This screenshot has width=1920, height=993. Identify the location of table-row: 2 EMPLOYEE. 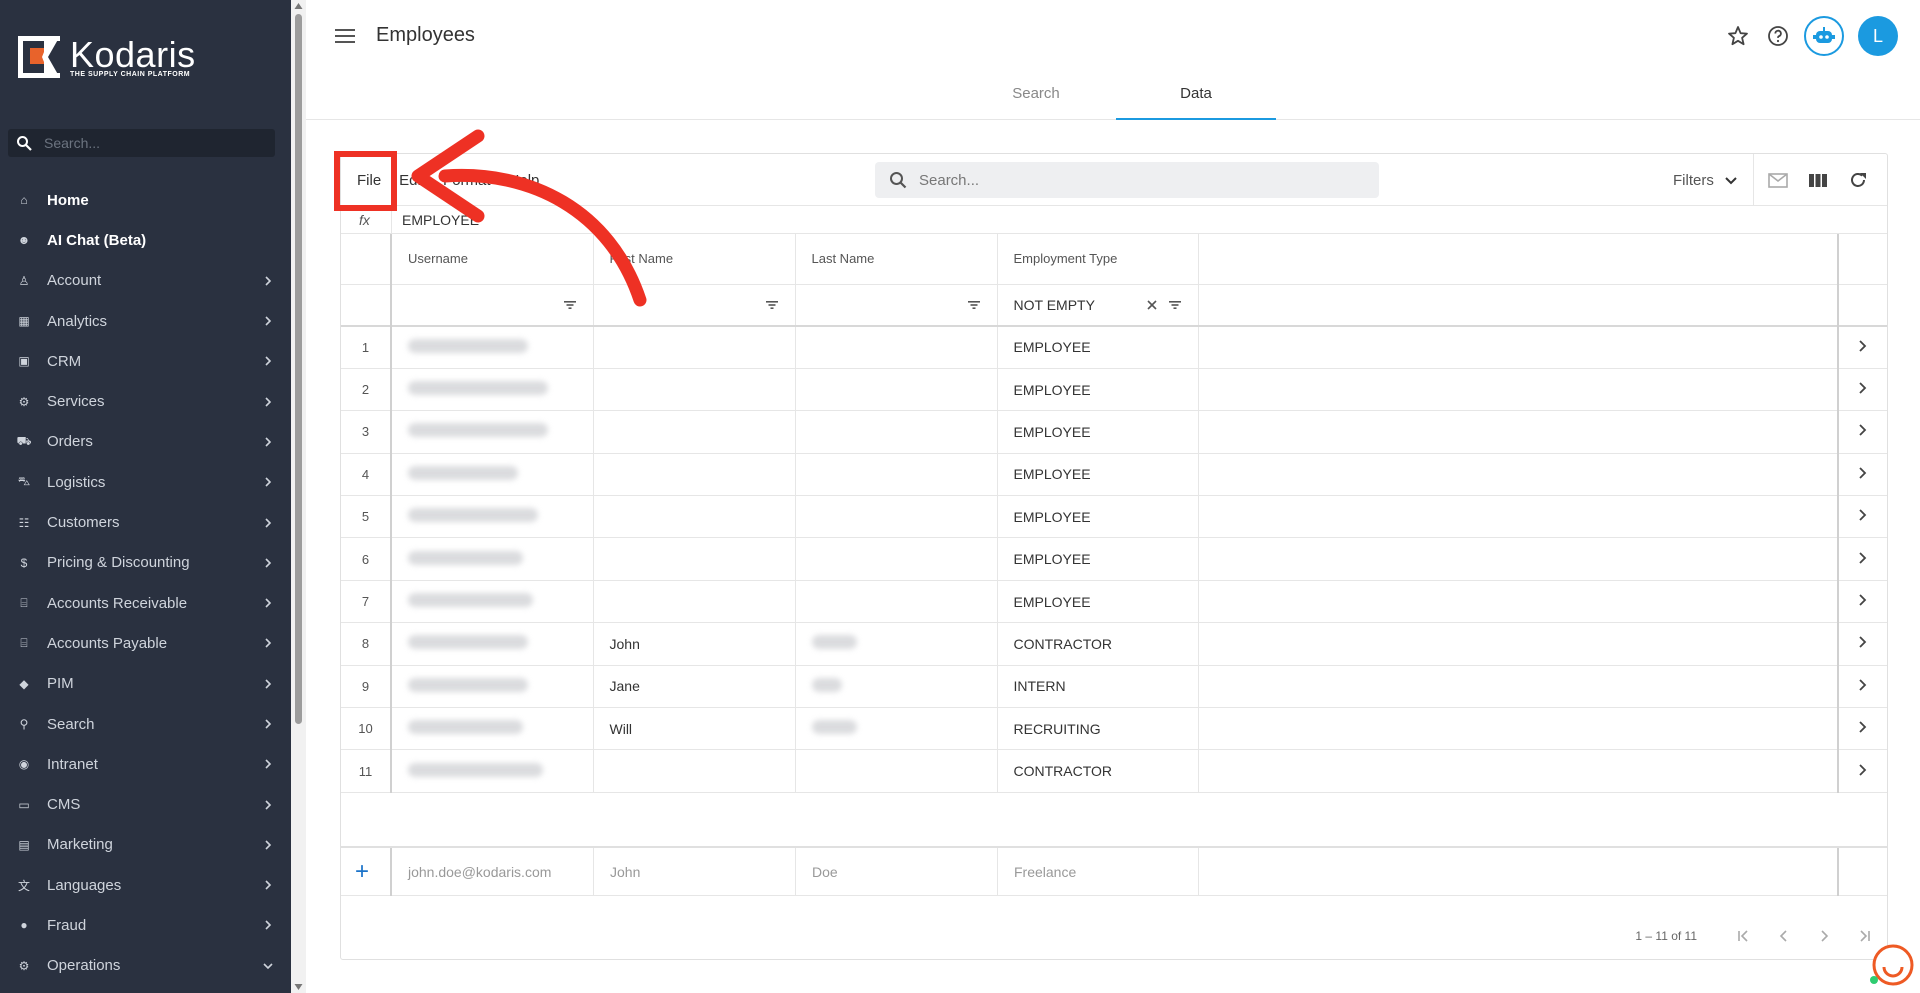
(1114, 390).